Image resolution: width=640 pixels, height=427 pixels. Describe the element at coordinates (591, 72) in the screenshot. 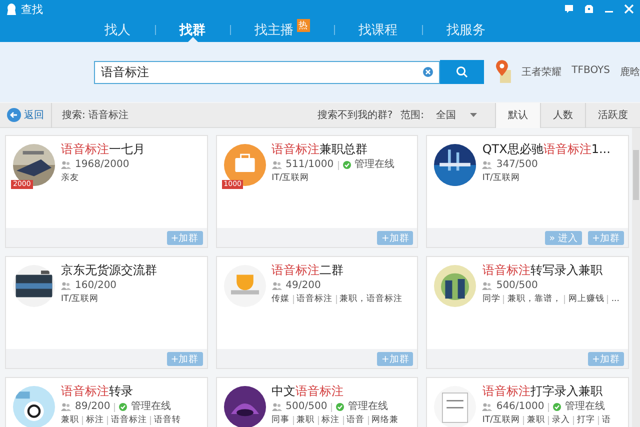

I see `hot-keyword-link: TFBOYS` at that location.